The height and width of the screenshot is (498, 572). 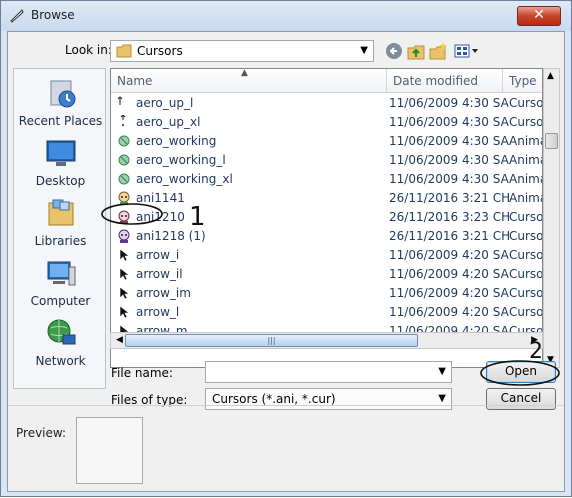 I want to click on file-name: ani1218 (1), so click(x=171, y=236).